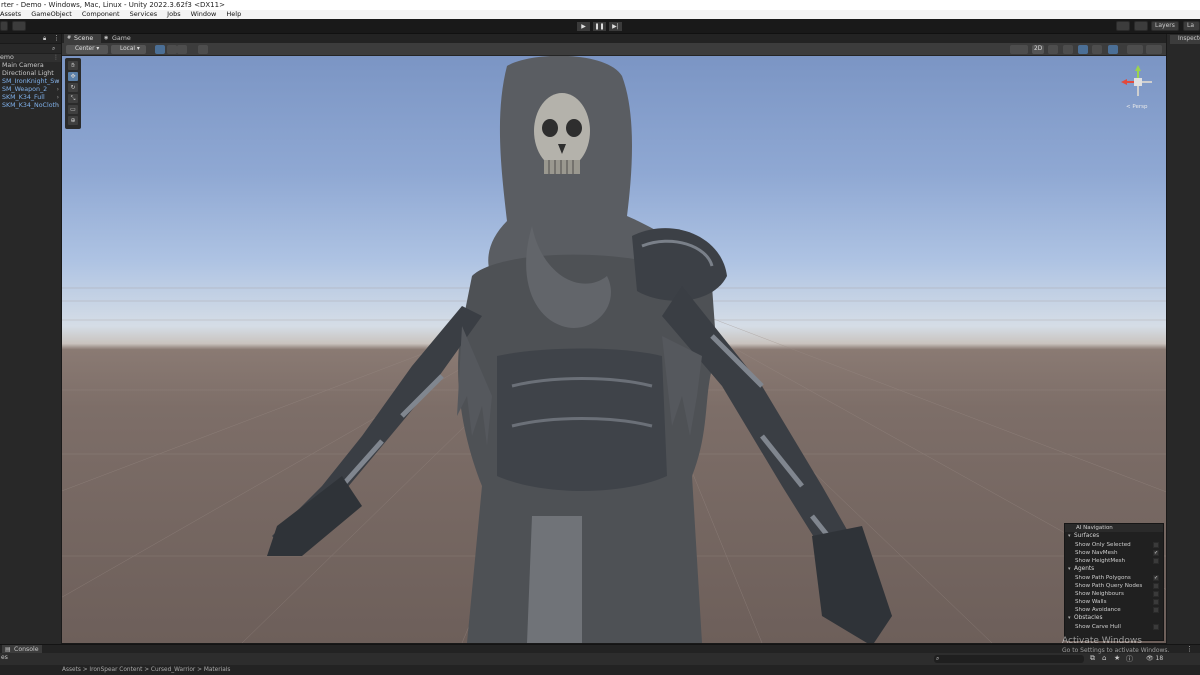  What do you see at coordinates (1117, 658) in the screenshot?
I see `favorite-icon: ★` at bounding box center [1117, 658].